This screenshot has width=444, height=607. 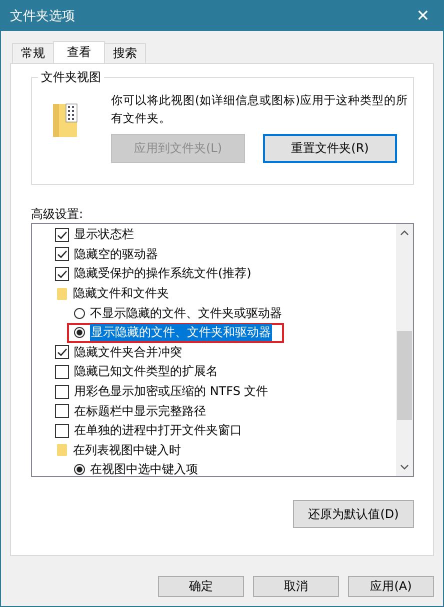 I want to click on description-text: 你可以将此视图(如详细信息或图标)应用于这种类型的所有文件夹。, so click(x=260, y=109).